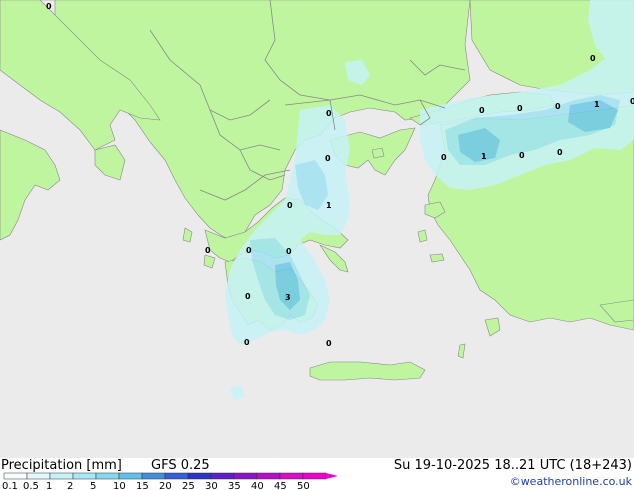 The image size is (634, 490). What do you see at coordinates (288, 297) in the screenshot?
I see `point-label: 3` at bounding box center [288, 297].